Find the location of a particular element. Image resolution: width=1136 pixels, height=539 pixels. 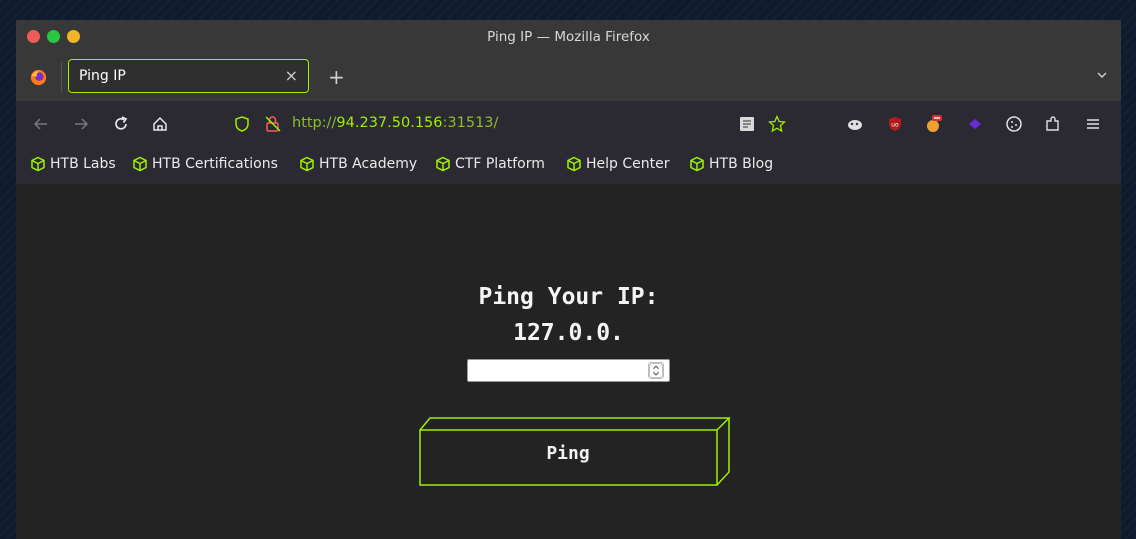

bookmark-label: CTF Platform is located at coordinates (500, 164).